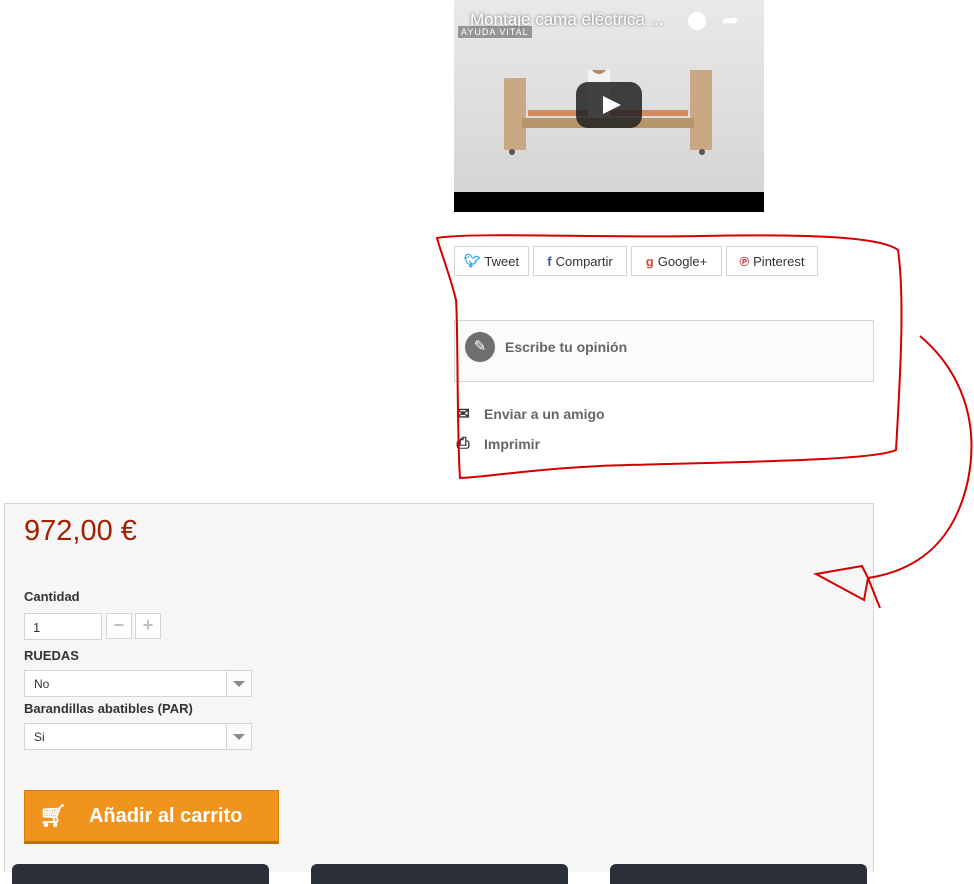  Describe the element at coordinates (463, 414) in the screenshot. I see `envelope-icon: ✉` at that location.